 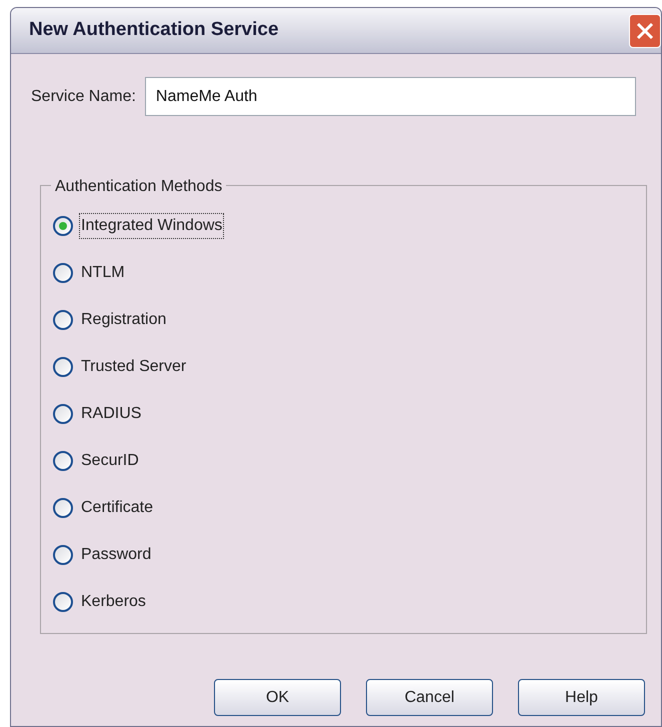 What do you see at coordinates (152, 226) in the screenshot?
I see `radio-label: Integrated Windows` at bounding box center [152, 226].